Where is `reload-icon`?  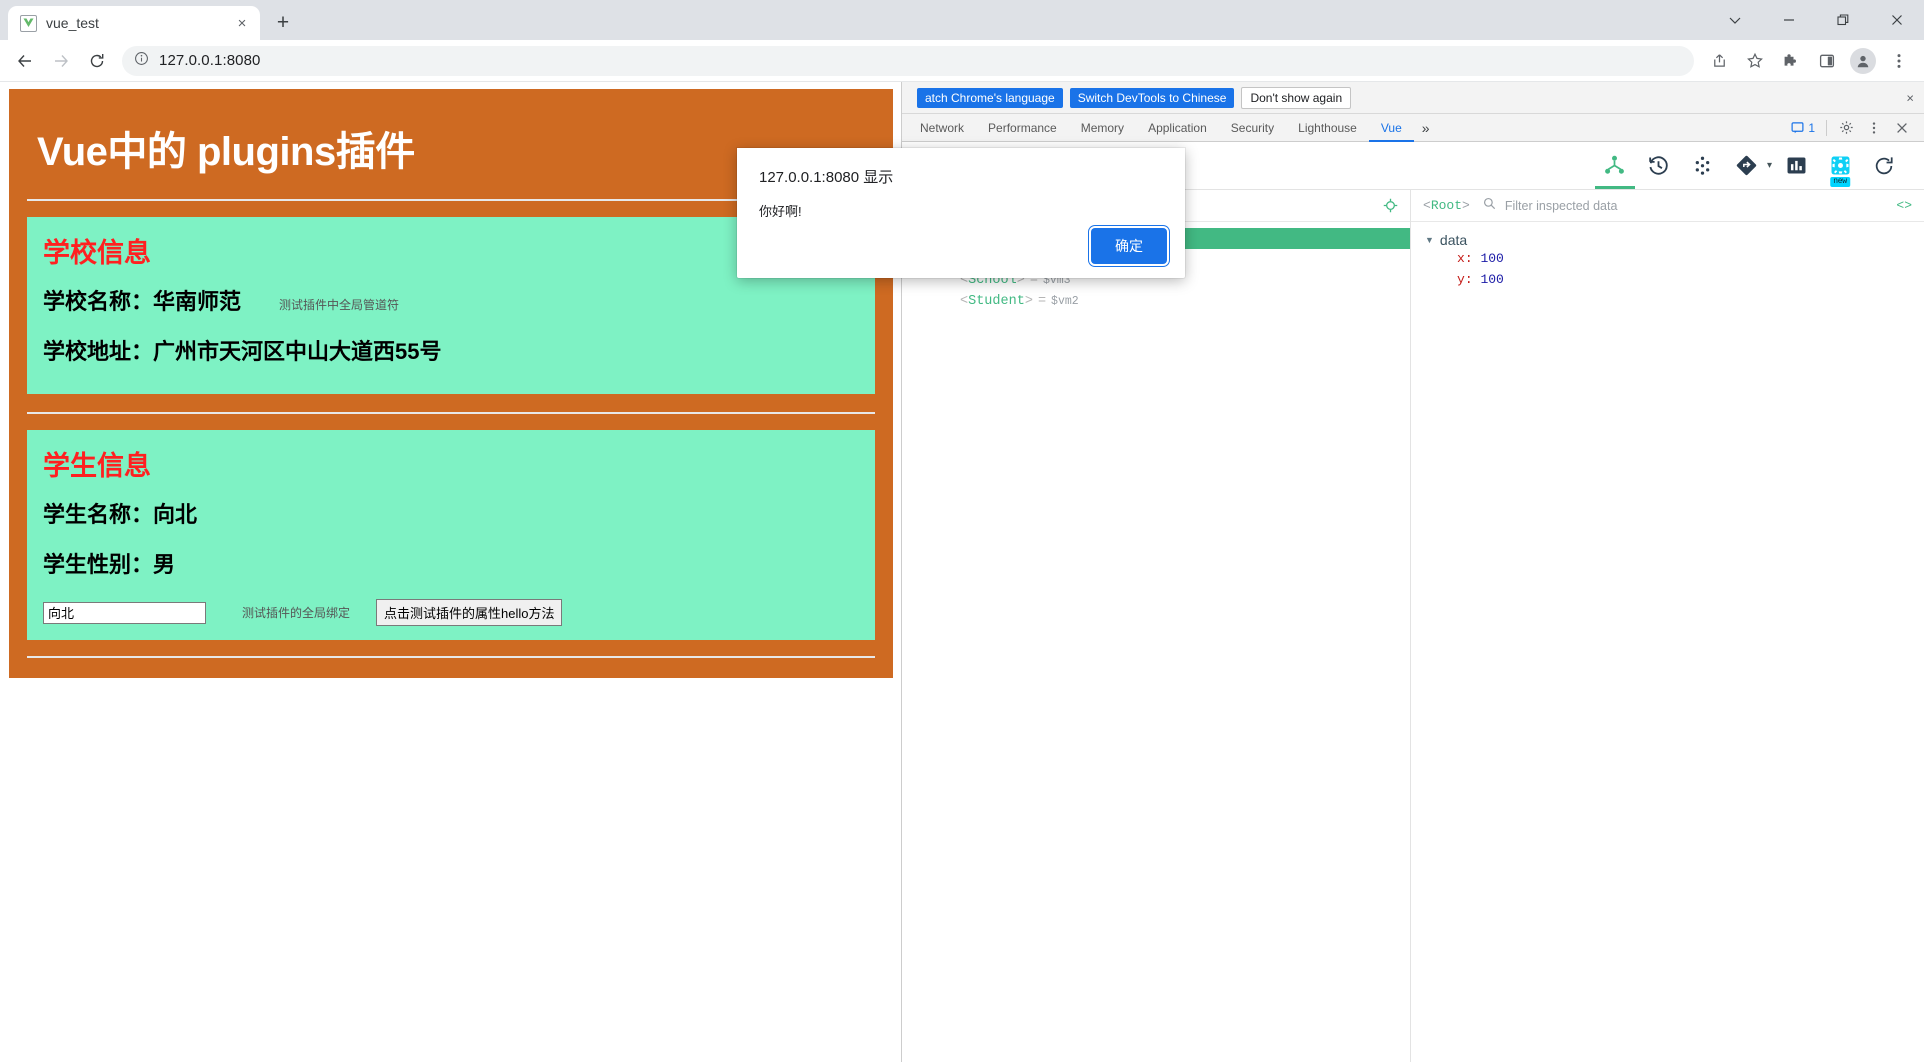 reload-icon is located at coordinates (97, 61).